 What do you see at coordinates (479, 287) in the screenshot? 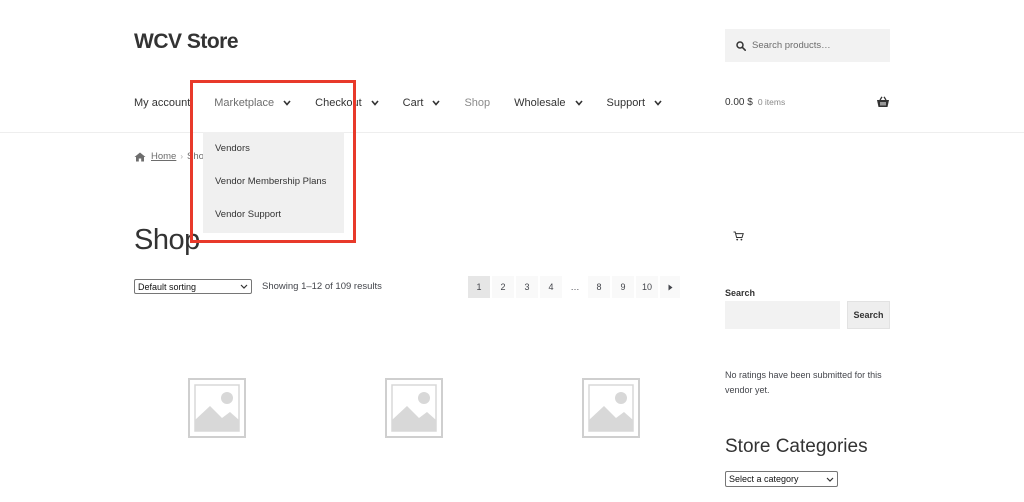
I see `page-1: 1` at bounding box center [479, 287].